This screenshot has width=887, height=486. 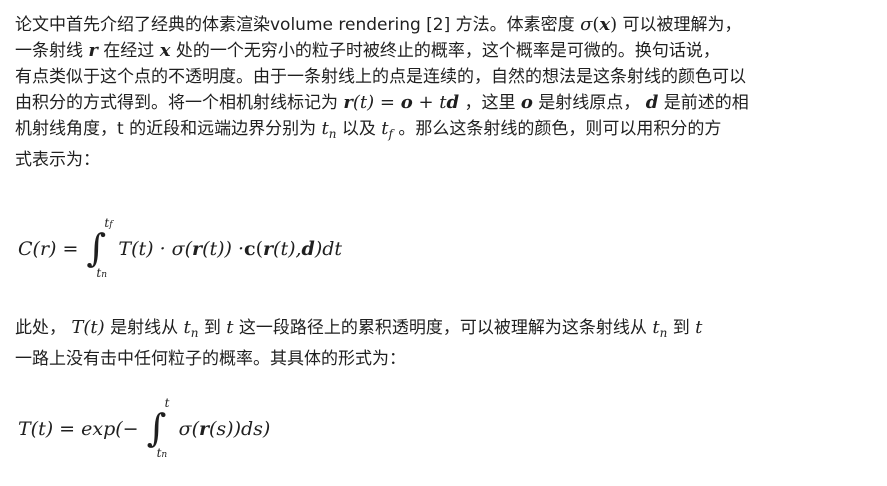 What do you see at coordinates (426, 102) in the screenshot?
I see `math-plus: +` at bounding box center [426, 102].